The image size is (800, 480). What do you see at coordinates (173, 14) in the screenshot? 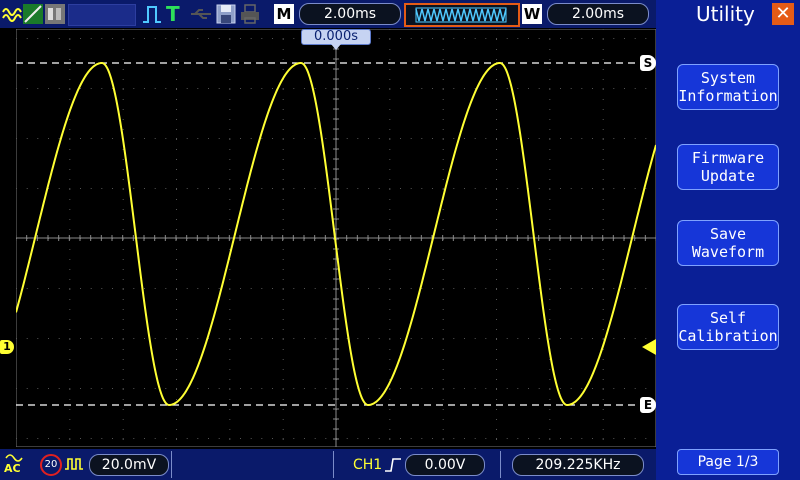
I see `trigger-status-marker: T` at bounding box center [173, 14].